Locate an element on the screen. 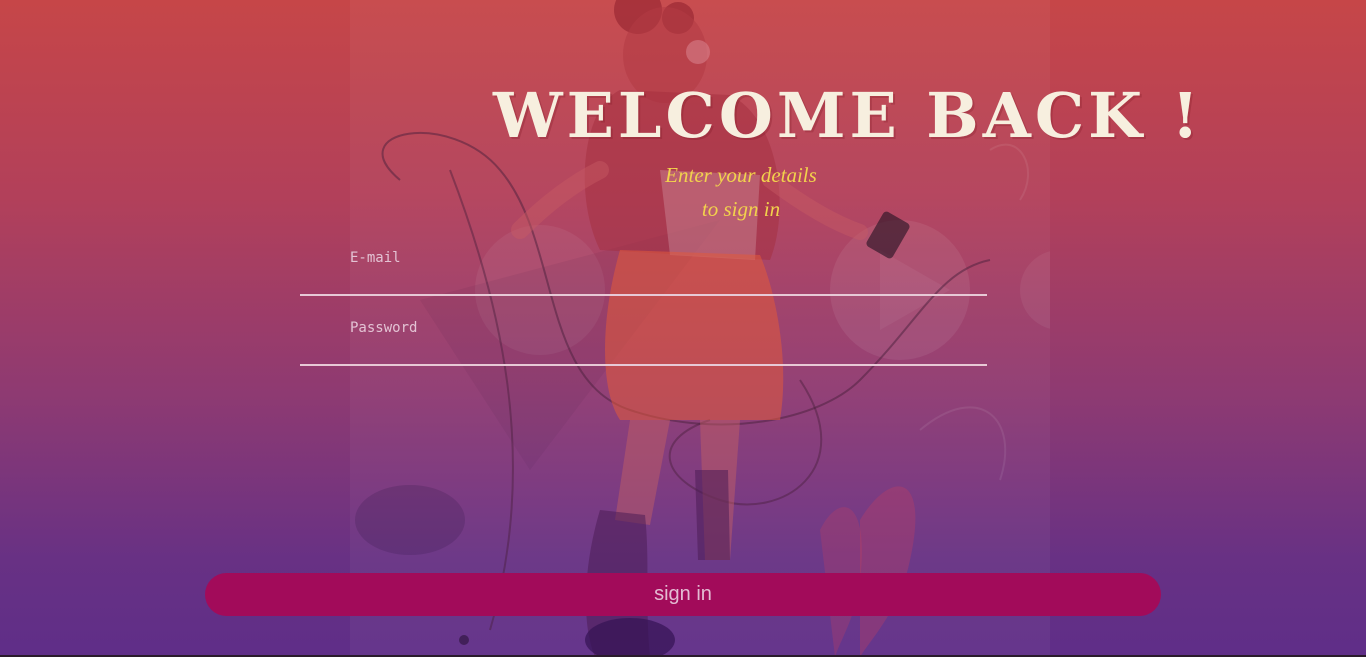 This screenshot has width=1366, height=657. page-title: WELCOME BACK ! is located at coordinates (848, 115).